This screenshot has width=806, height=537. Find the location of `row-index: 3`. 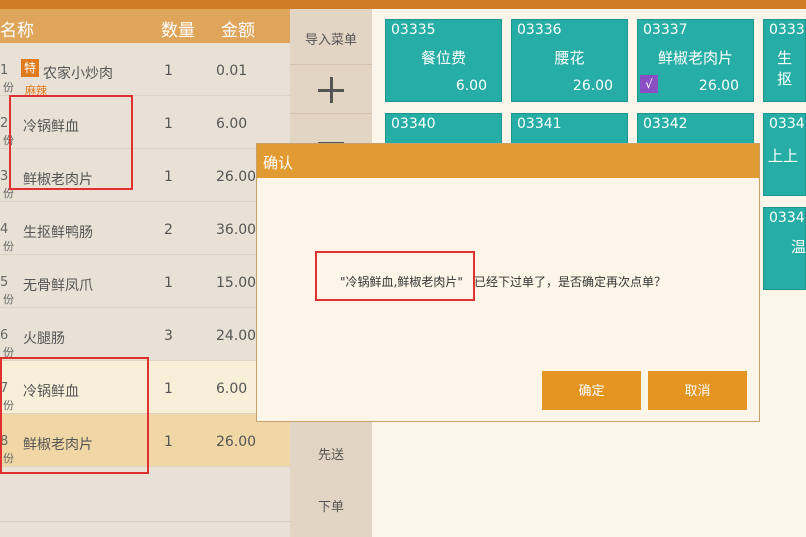

row-index: 3 is located at coordinates (4, 176).